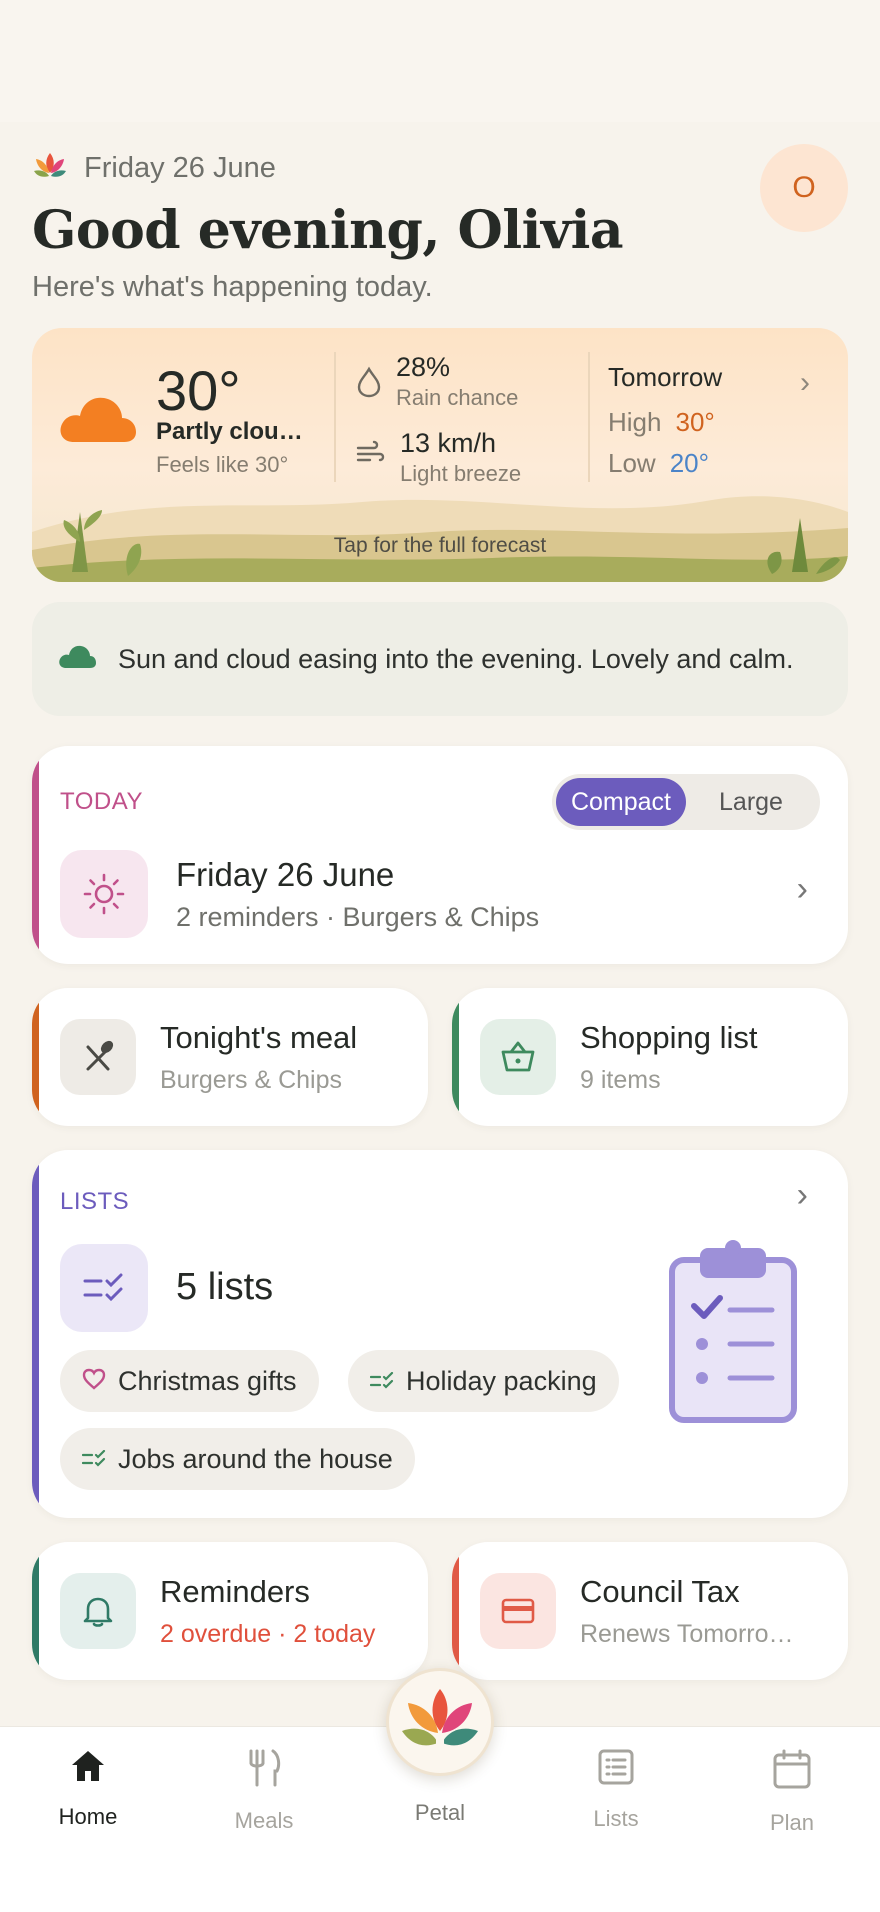 The image size is (880, 1912). I want to click on clipboard-illustration-icon, so click(733, 1334).